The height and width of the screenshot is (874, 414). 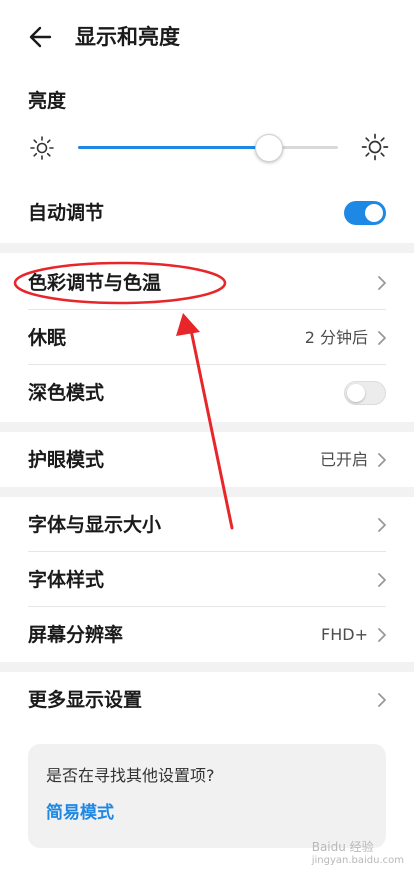 What do you see at coordinates (66, 460) in the screenshot?
I see `eye-comfort-label: 护眼模式` at bounding box center [66, 460].